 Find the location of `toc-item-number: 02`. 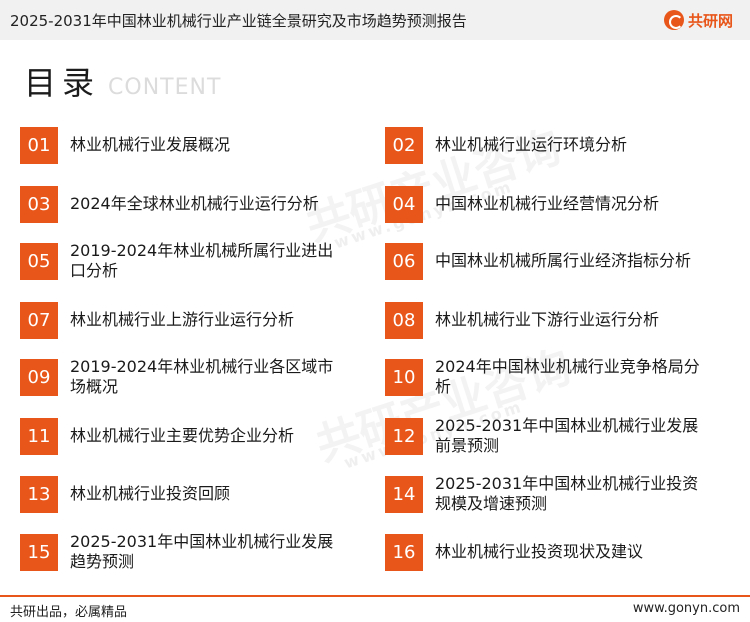

toc-item-number: 02 is located at coordinates (404, 145).